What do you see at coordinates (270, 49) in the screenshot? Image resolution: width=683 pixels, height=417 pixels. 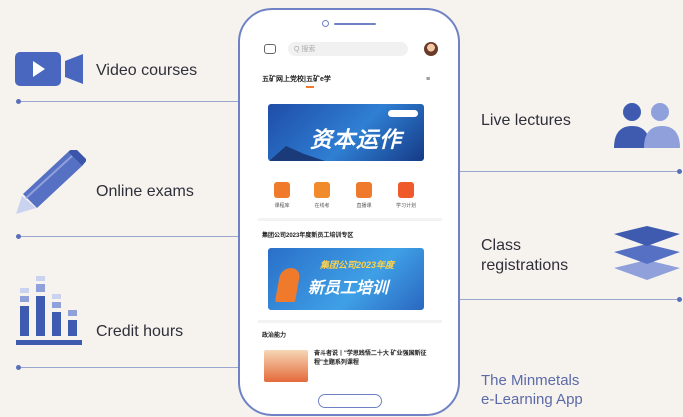 I see `menu-icon` at bounding box center [270, 49].